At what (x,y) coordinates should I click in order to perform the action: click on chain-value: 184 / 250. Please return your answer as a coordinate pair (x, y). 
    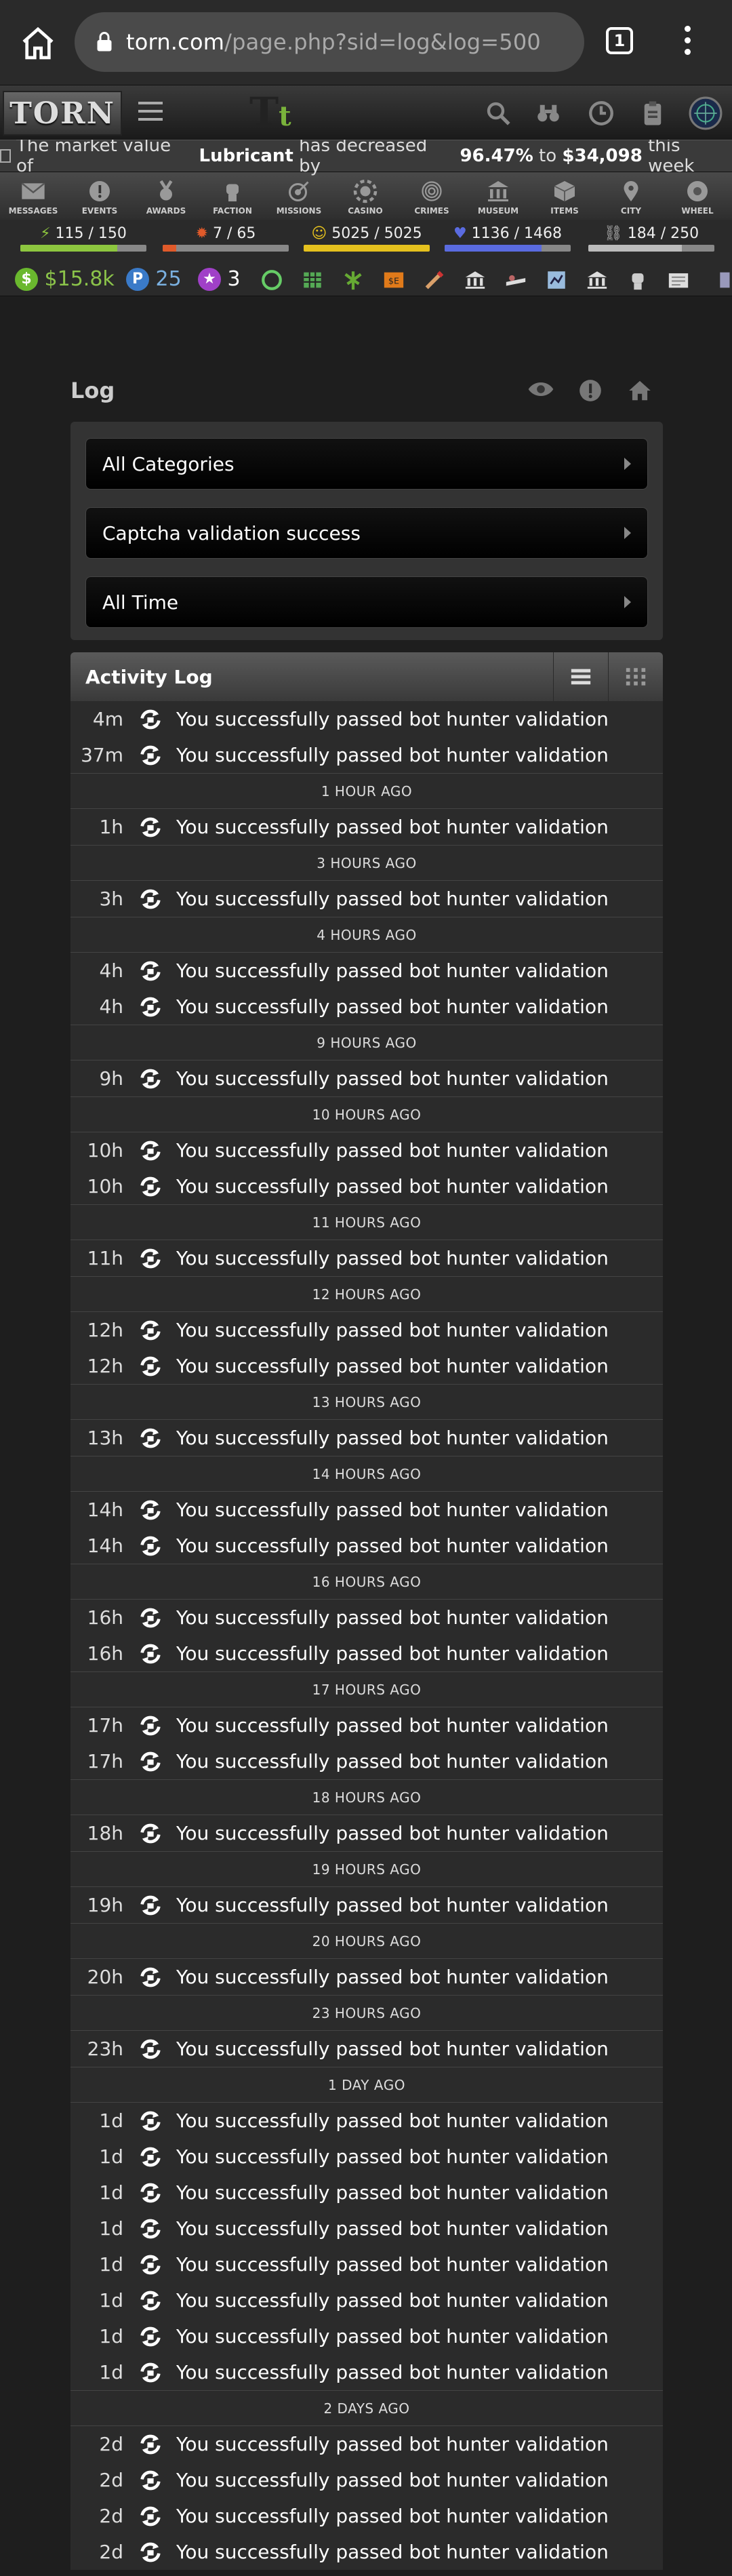
    Looking at the image, I should click on (663, 234).